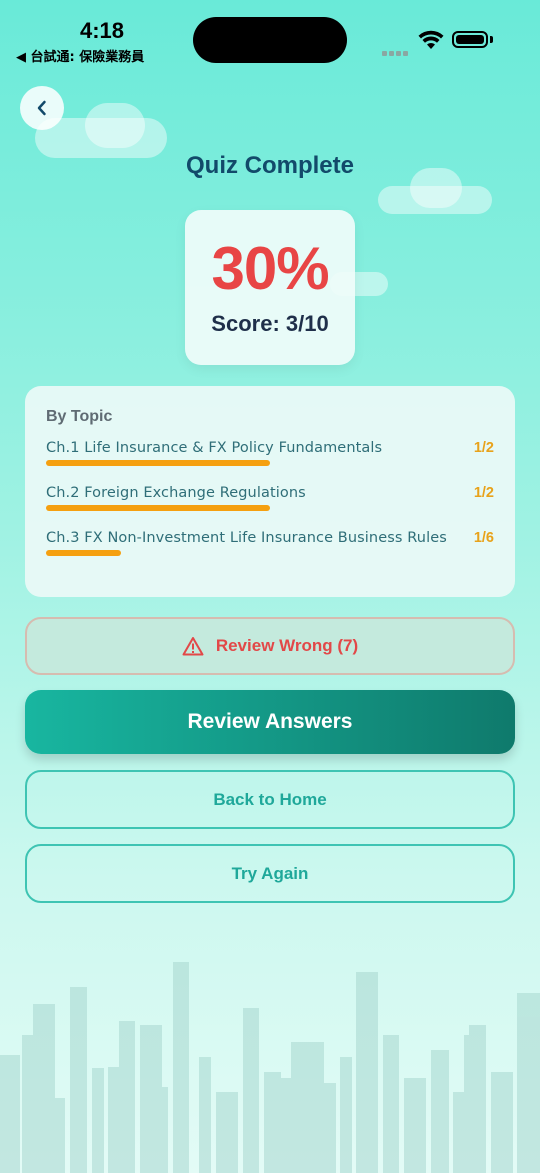 The height and width of the screenshot is (1173, 540). What do you see at coordinates (269, 165) in the screenshot?
I see `page-title: Quiz Complete` at bounding box center [269, 165].